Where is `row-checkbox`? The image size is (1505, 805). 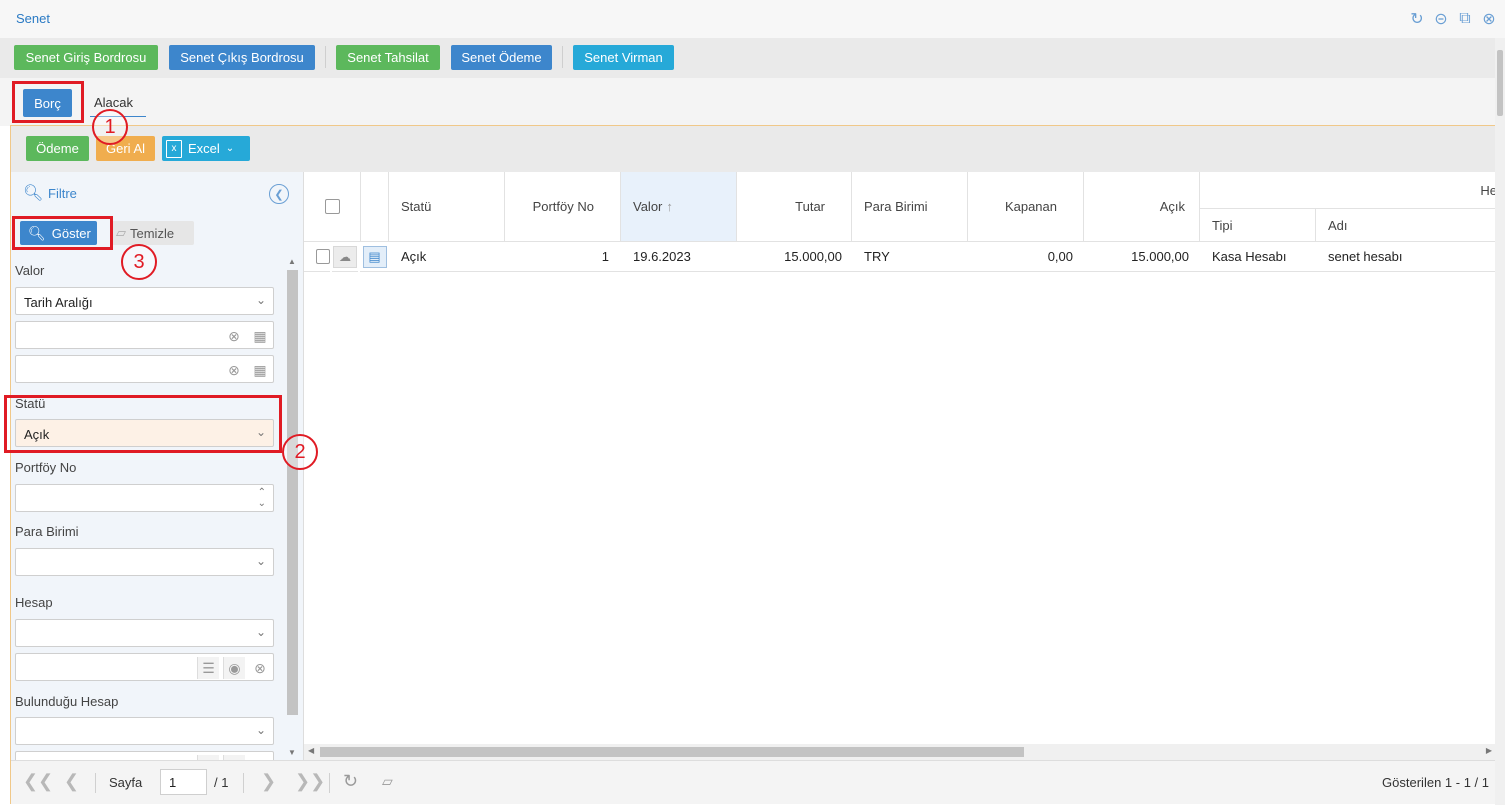 row-checkbox is located at coordinates (323, 256).